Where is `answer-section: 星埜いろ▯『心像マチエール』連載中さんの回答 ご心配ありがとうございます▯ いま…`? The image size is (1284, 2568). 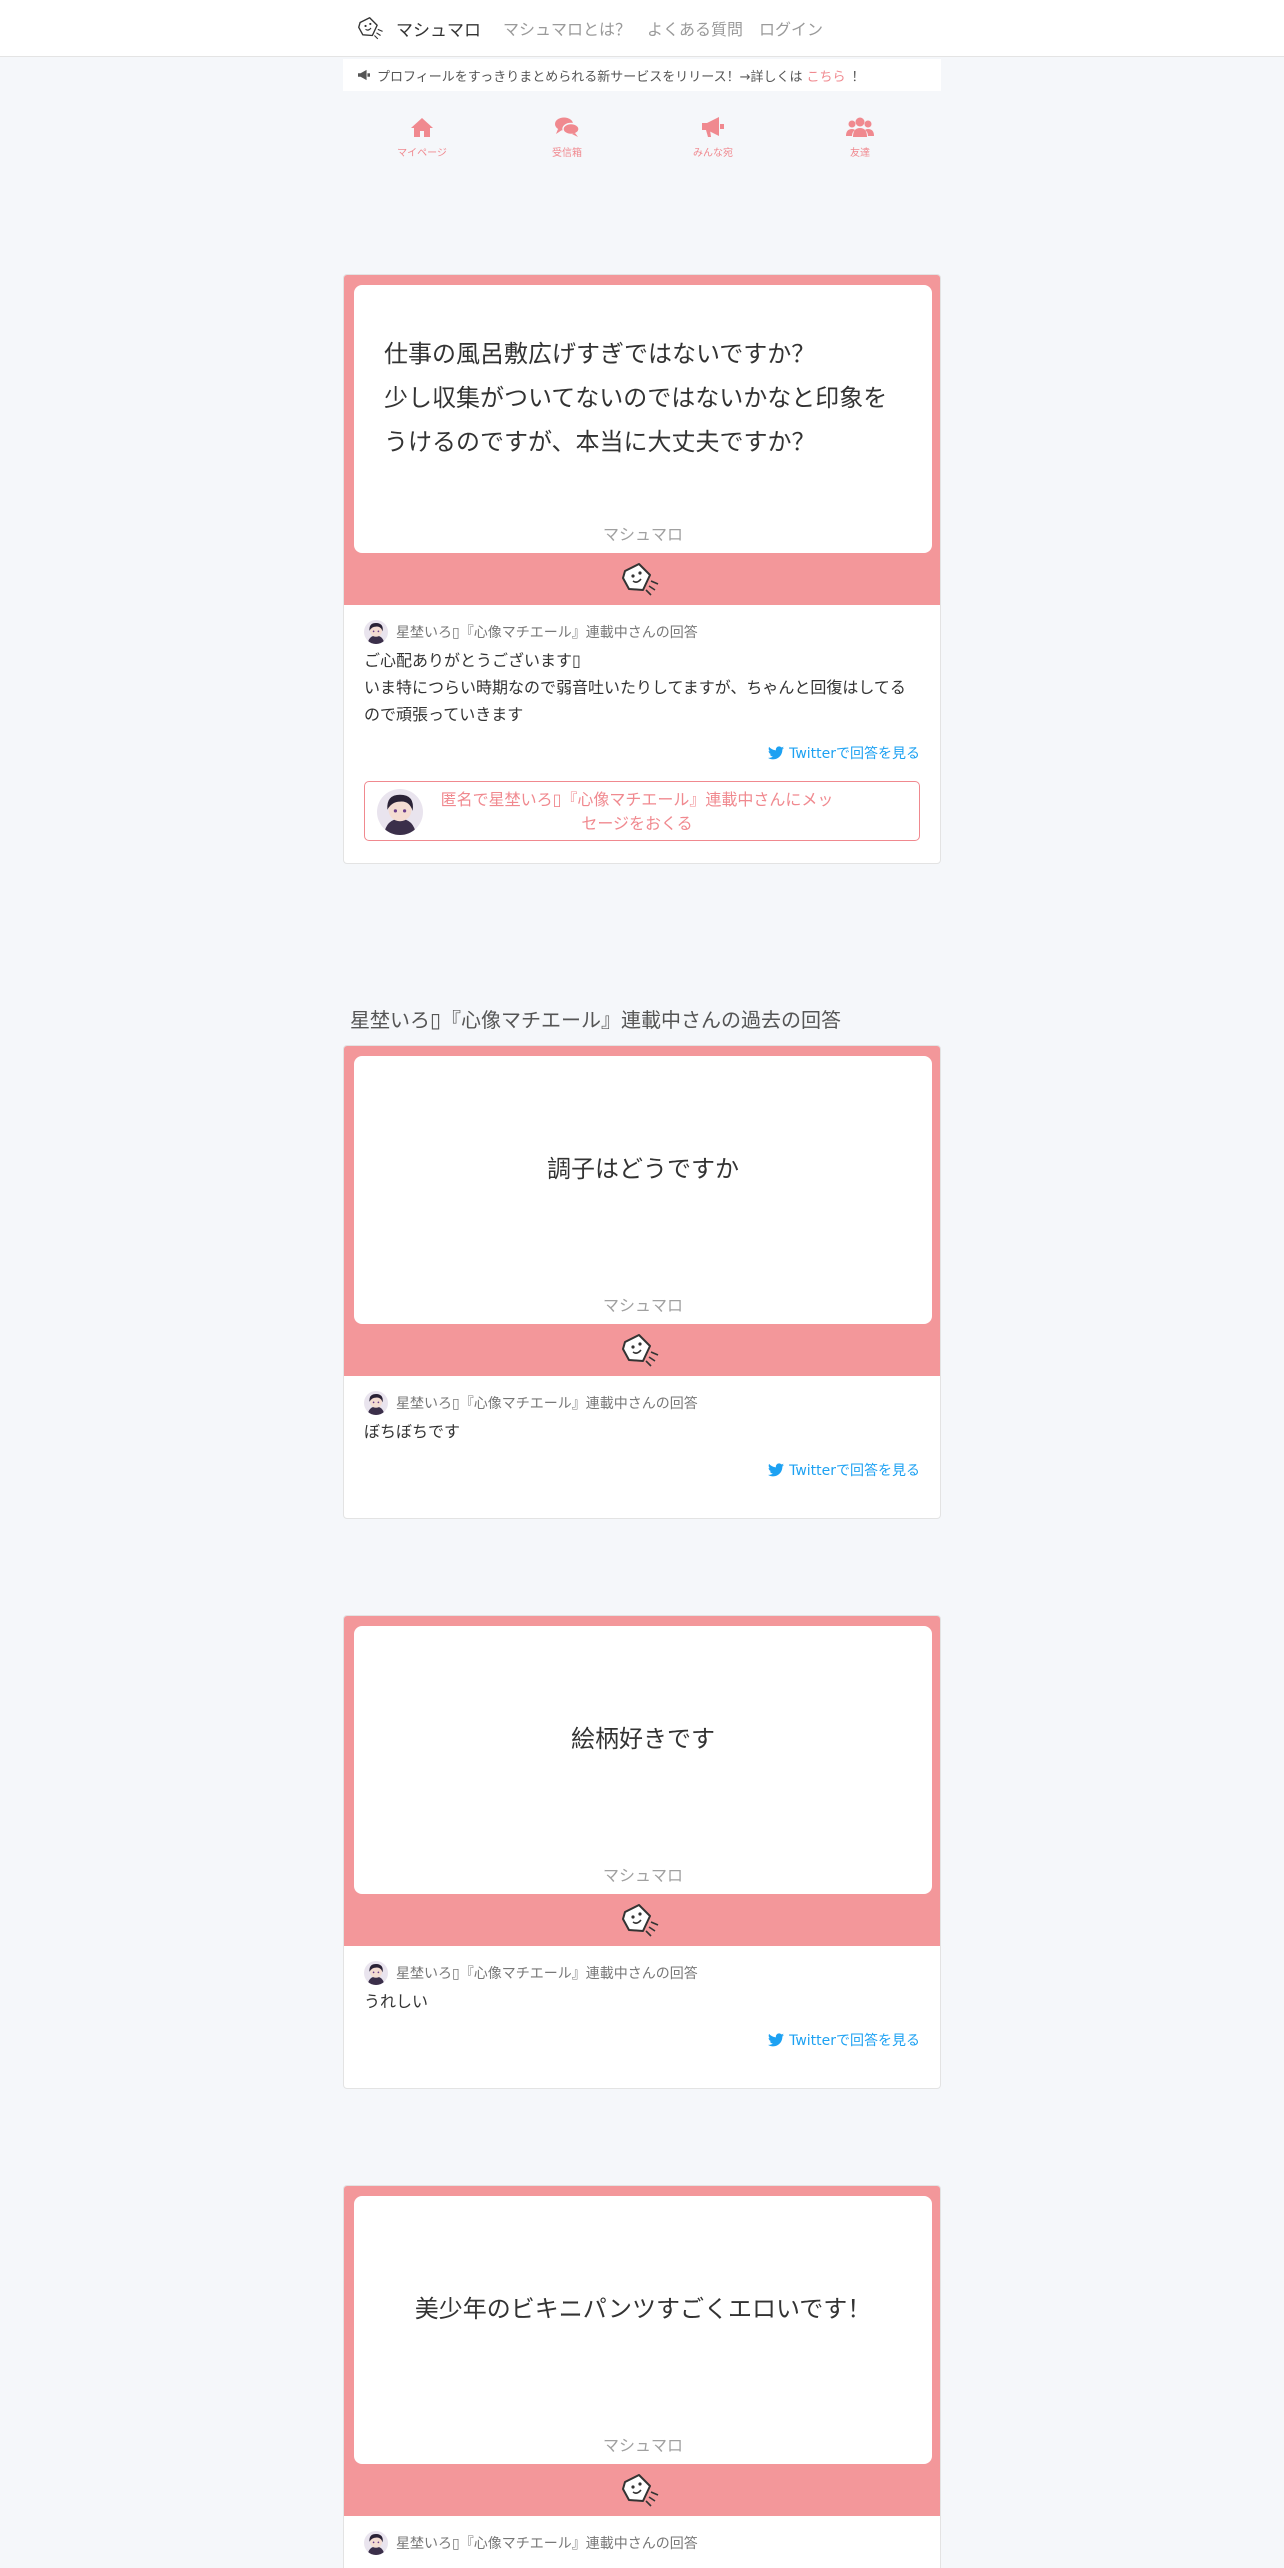
answer-section: 星埜いろ▯『心像マチエール』連載中さんの回答 ご心配ありがとうございます▯ いま… is located at coordinates (642, 666).